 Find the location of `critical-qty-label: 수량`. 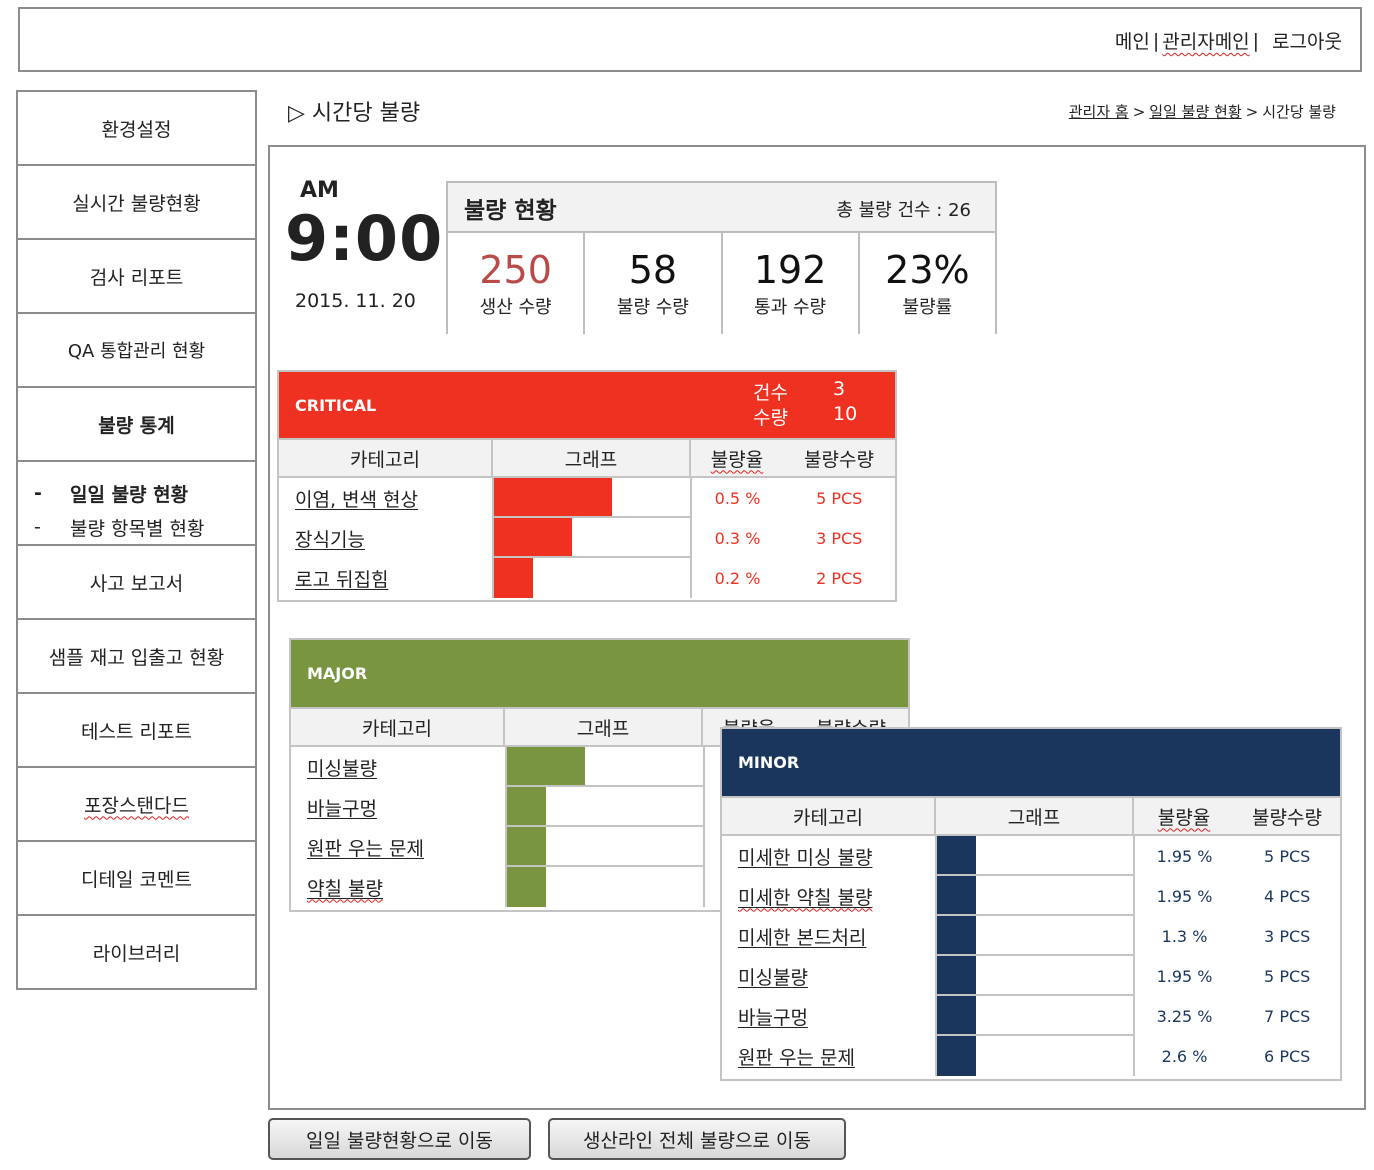

critical-qty-label: 수량 is located at coordinates (770, 418).